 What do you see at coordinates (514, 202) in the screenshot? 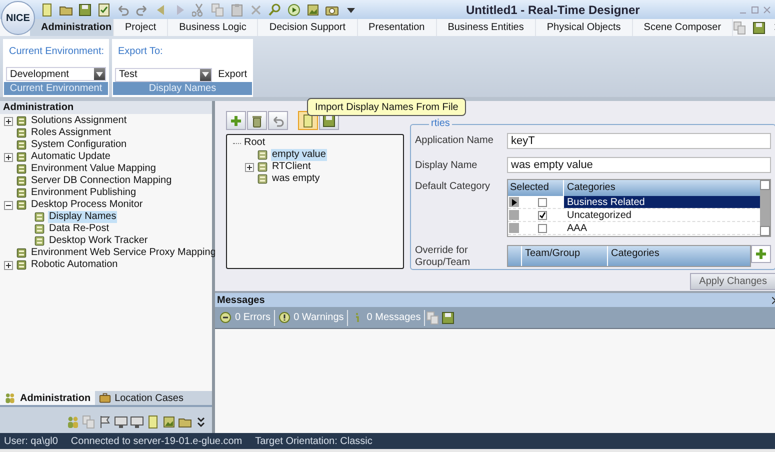
I see `row-indicator` at bounding box center [514, 202].